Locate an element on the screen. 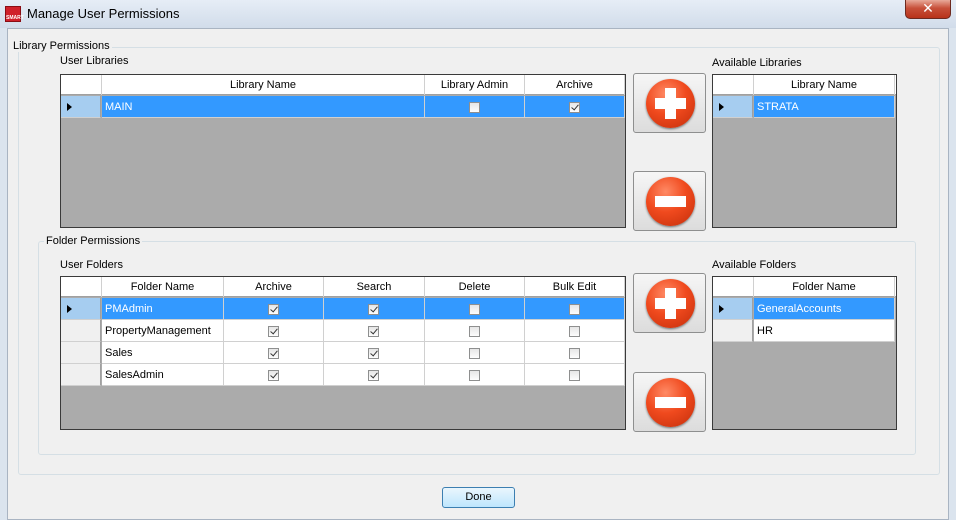 This screenshot has height=520, width=956. table-row: GeneralAccounts is located at coordinates (804, 309).